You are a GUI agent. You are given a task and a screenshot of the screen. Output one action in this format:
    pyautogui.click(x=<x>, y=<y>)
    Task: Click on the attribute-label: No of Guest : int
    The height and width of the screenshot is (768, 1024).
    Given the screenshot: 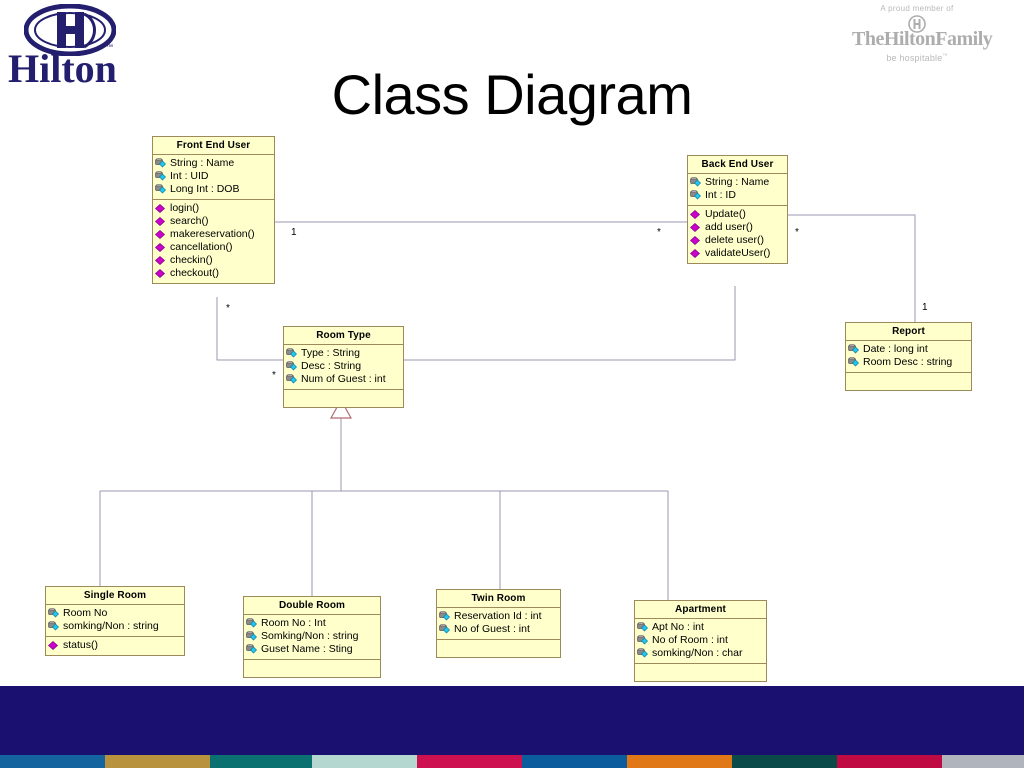 What is the action you would take?
    pyautogui.click(x=492, y=629)
    